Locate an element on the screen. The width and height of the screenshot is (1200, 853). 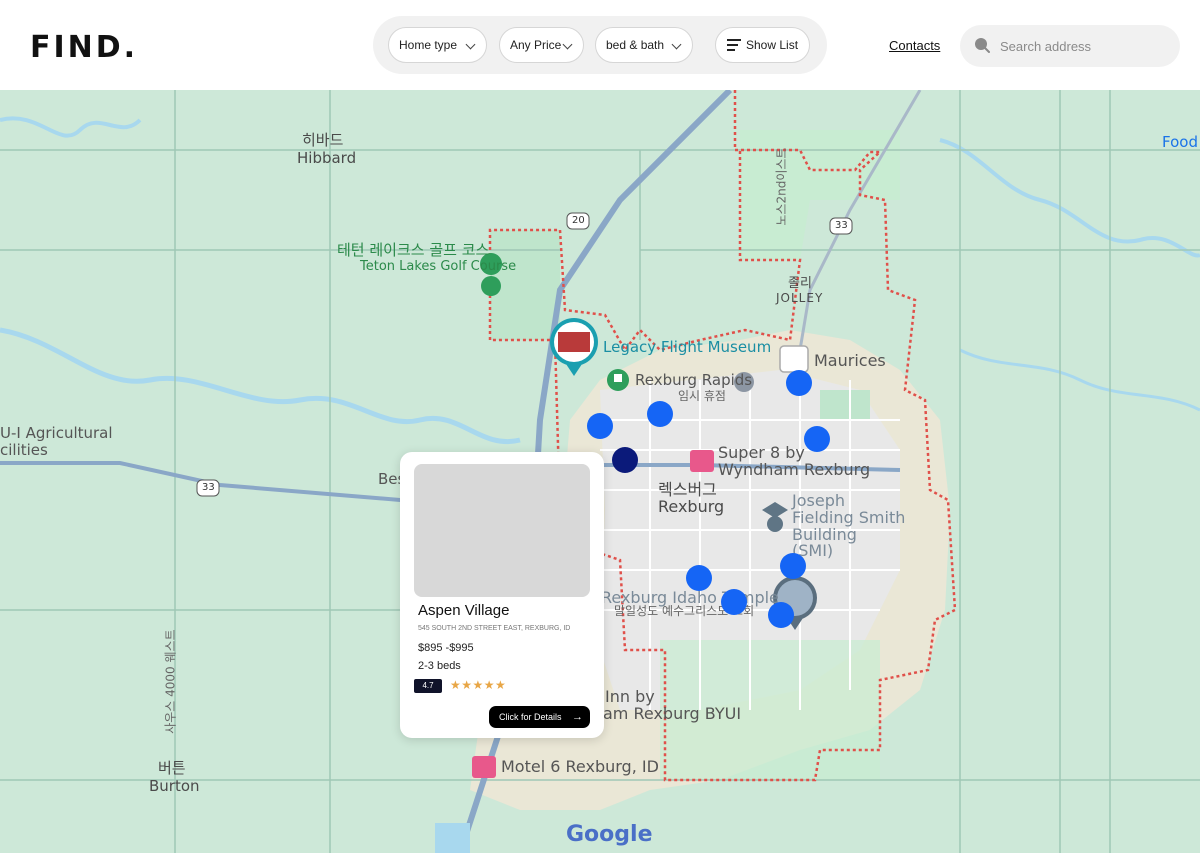
search-input is located at coordinates (1085, 46).